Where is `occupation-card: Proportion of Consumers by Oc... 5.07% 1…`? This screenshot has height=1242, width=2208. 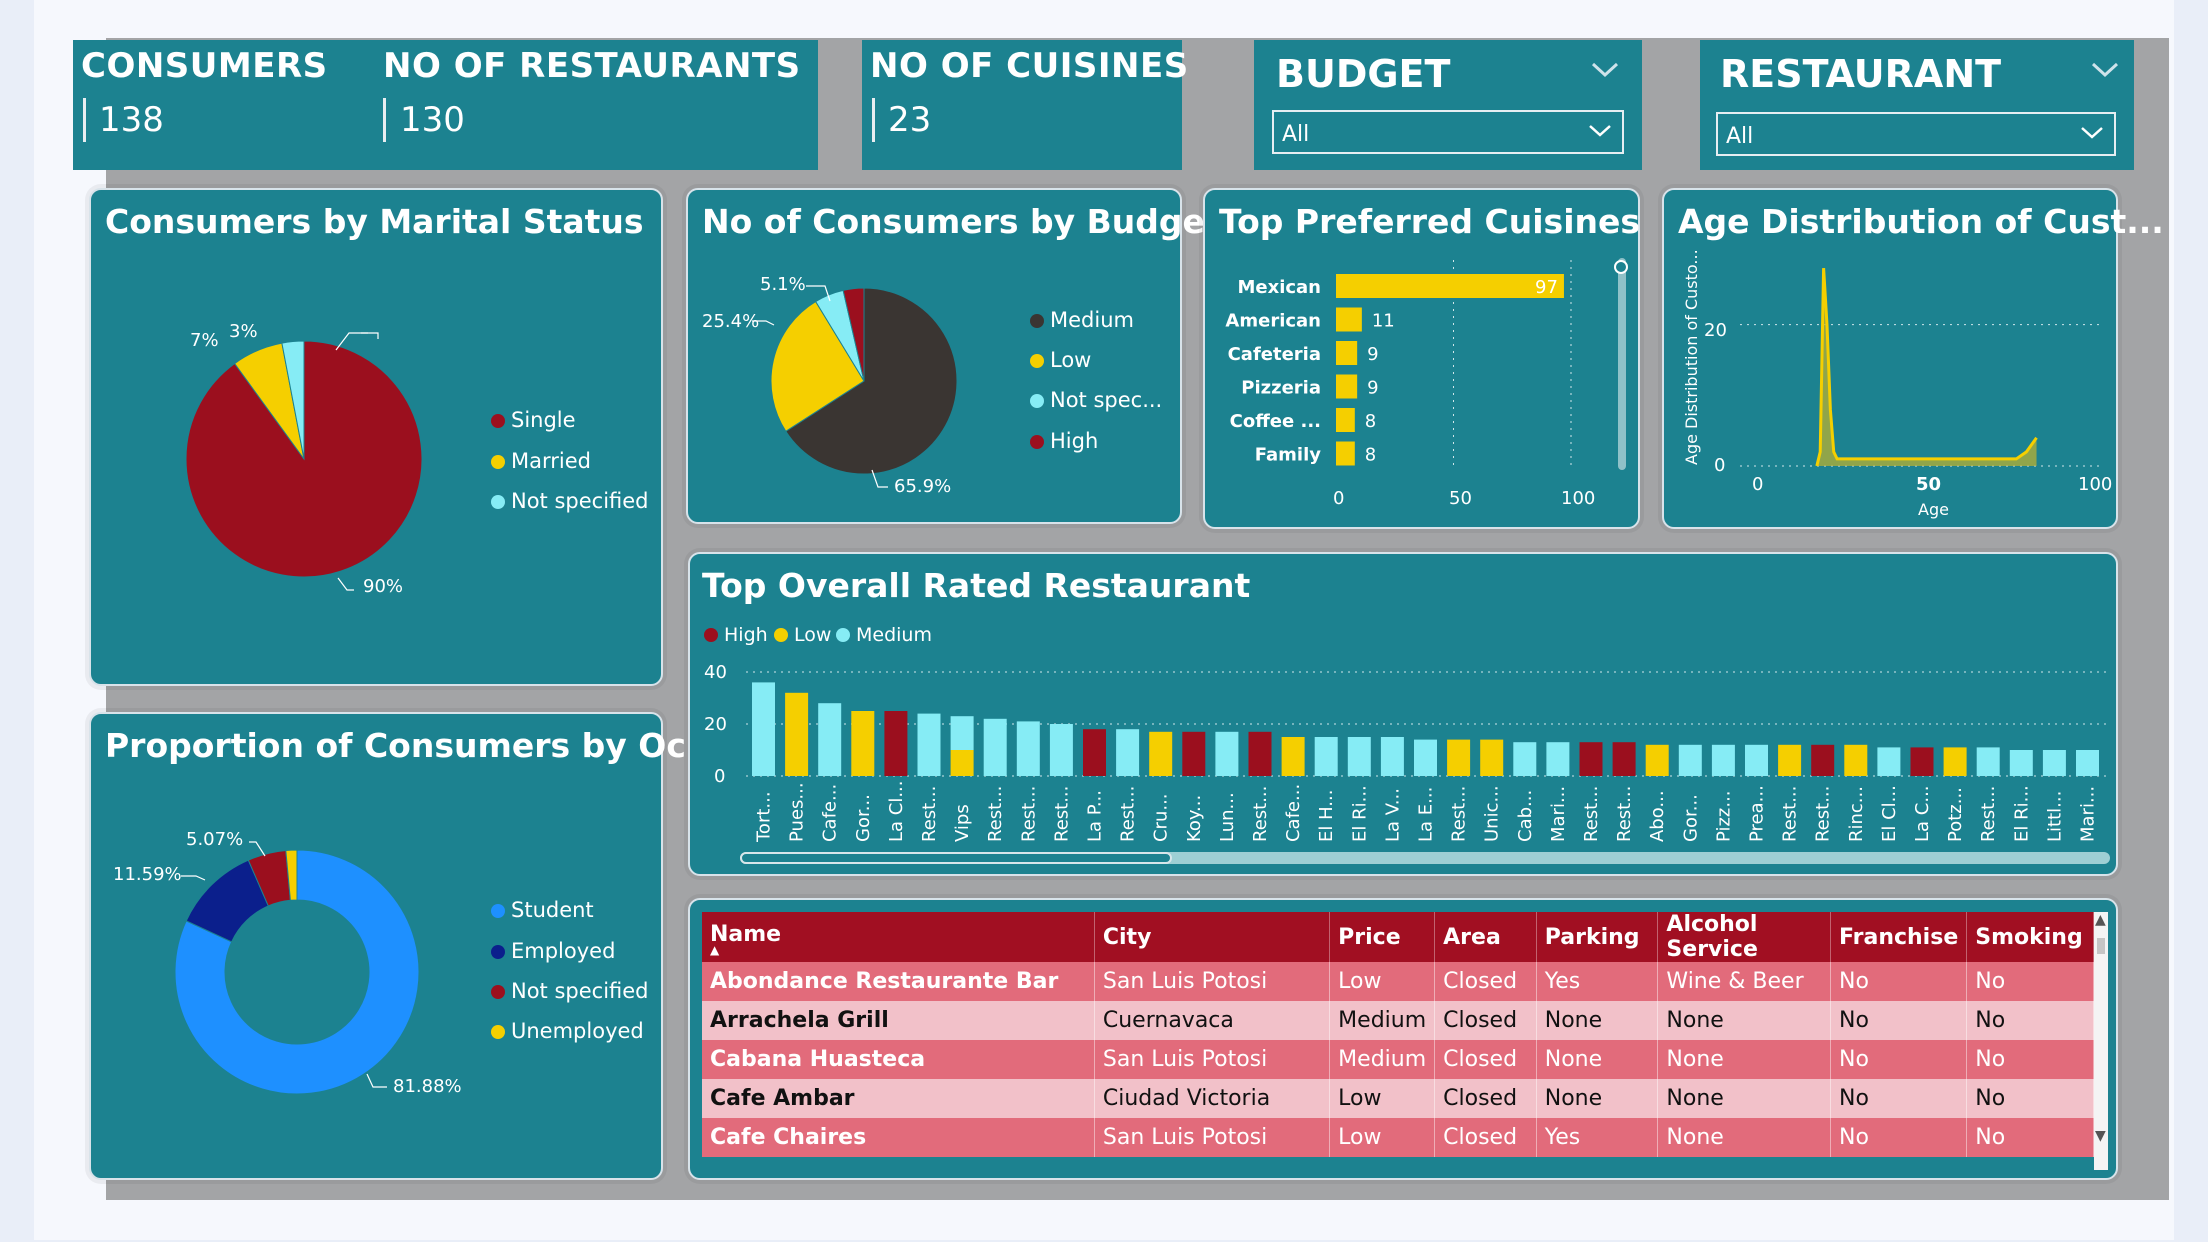 occupation-card: Proportion of Consumers by Oc... 5.07% 1… is located at coordinates (406, 946).